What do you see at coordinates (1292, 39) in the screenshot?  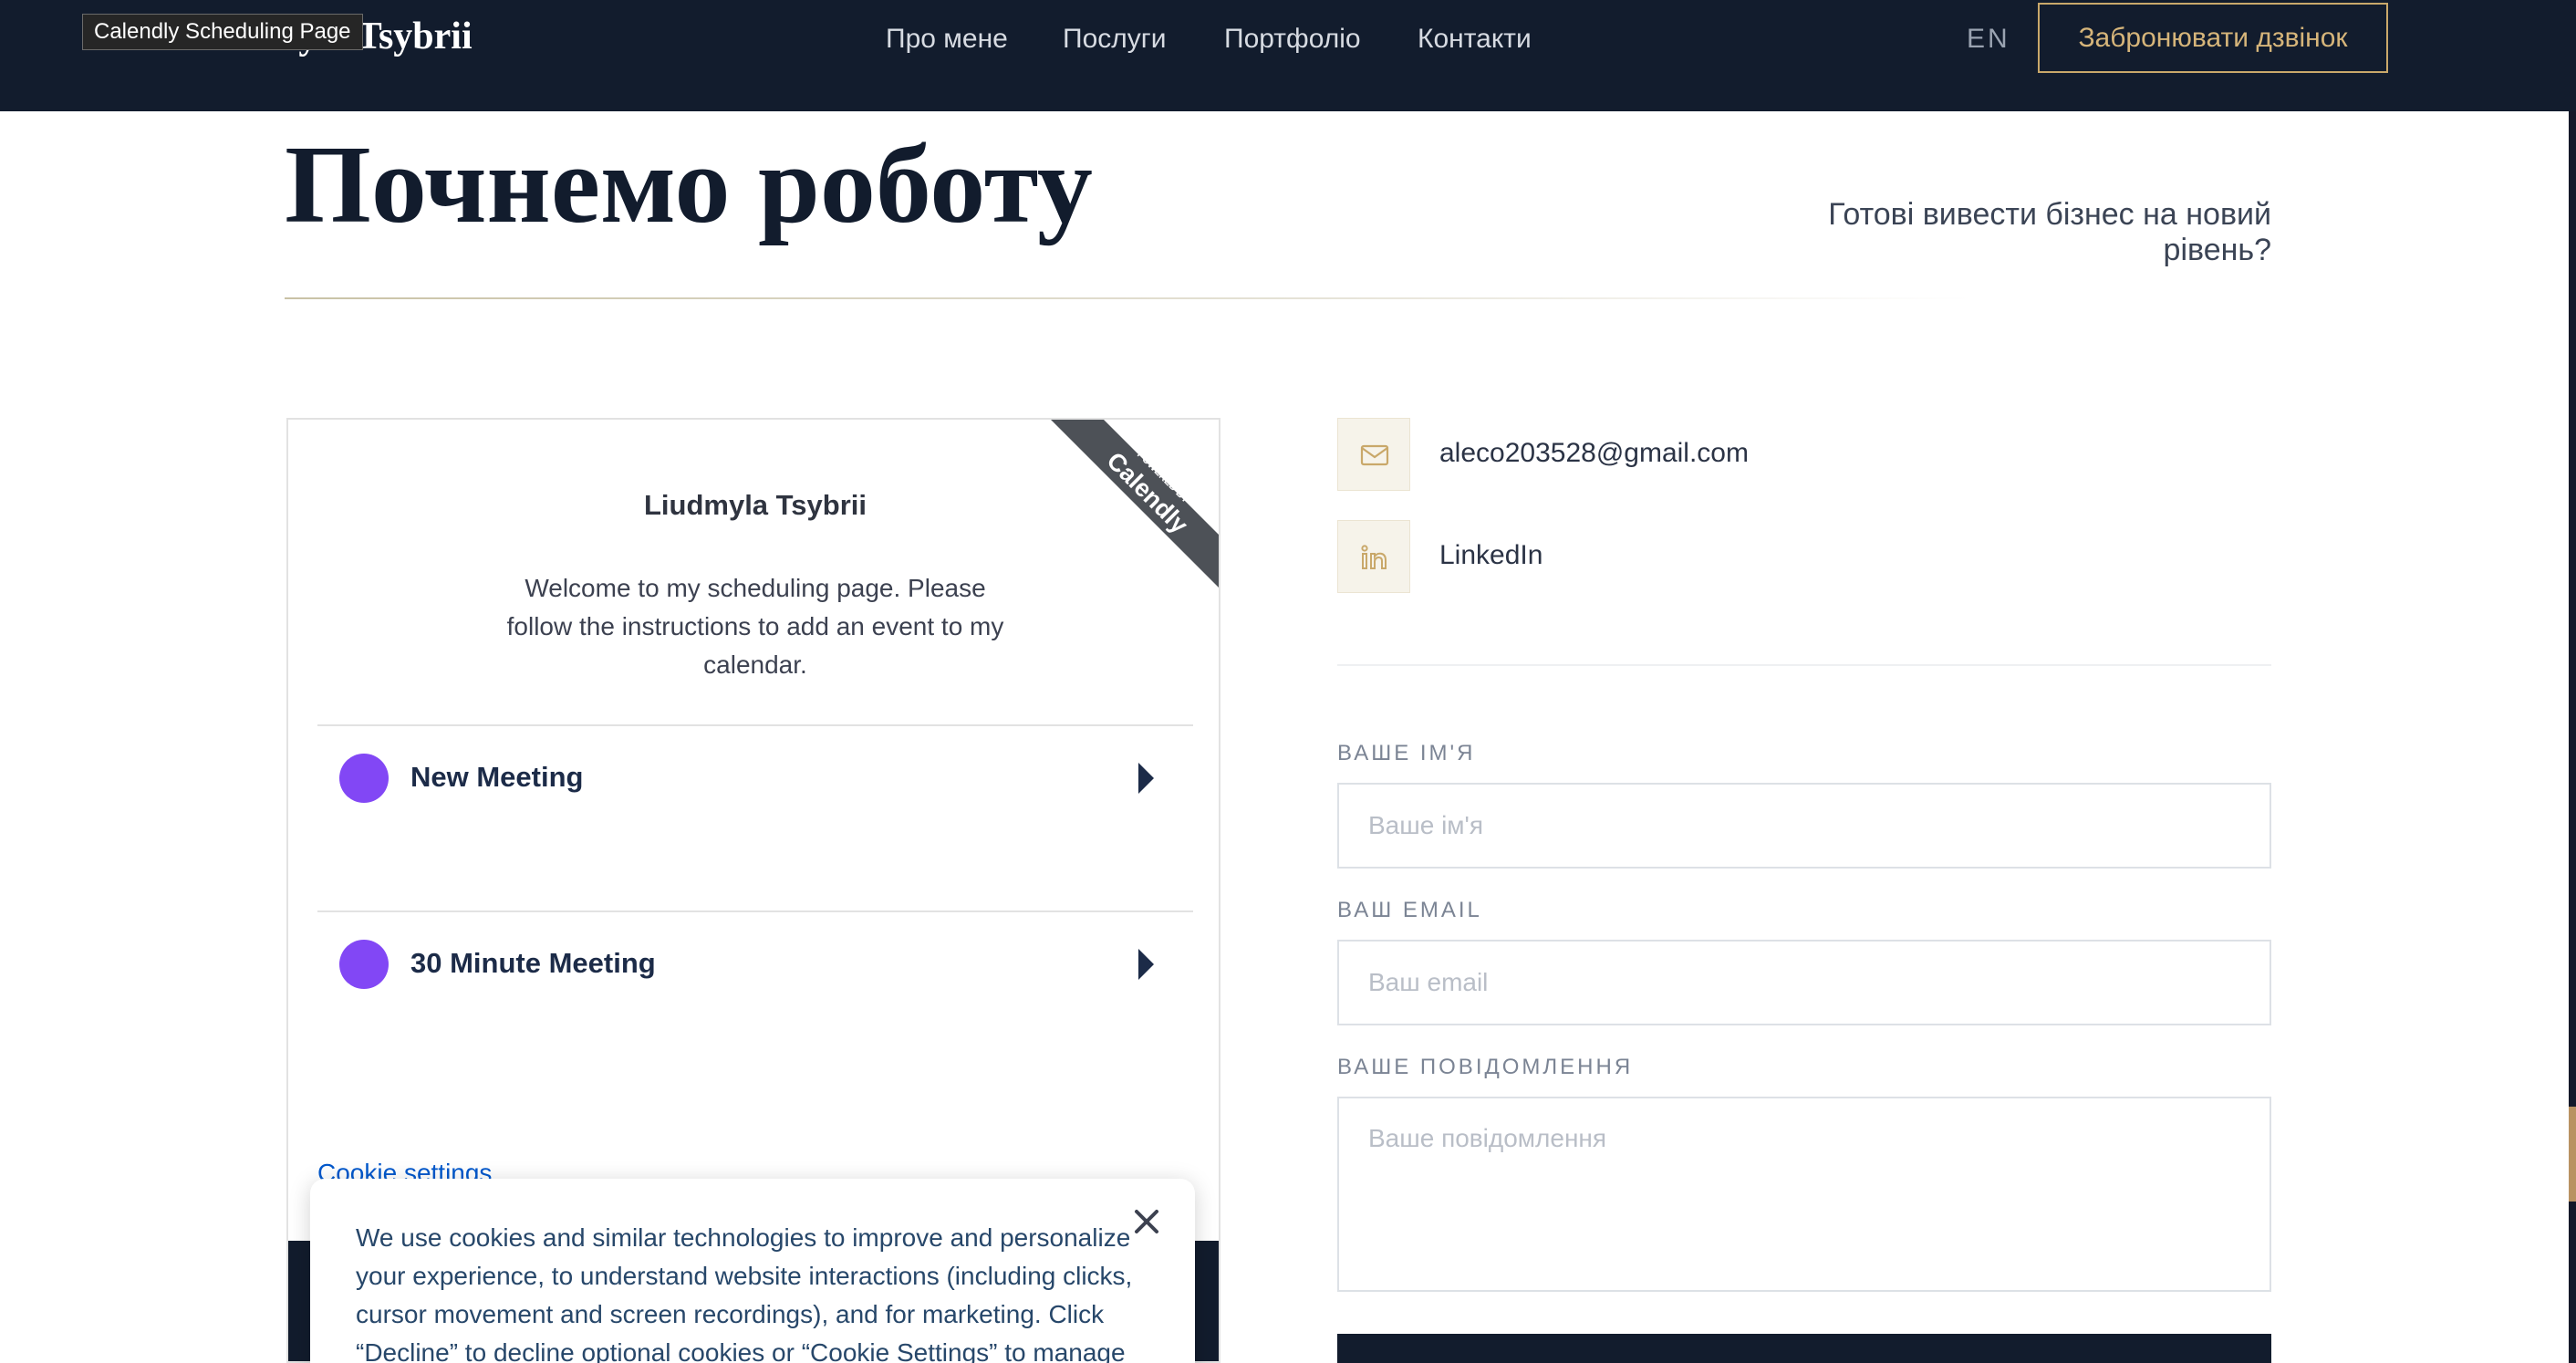 I see `nav-portfolio: Портфоліо` at bounding box center [1292, 39].